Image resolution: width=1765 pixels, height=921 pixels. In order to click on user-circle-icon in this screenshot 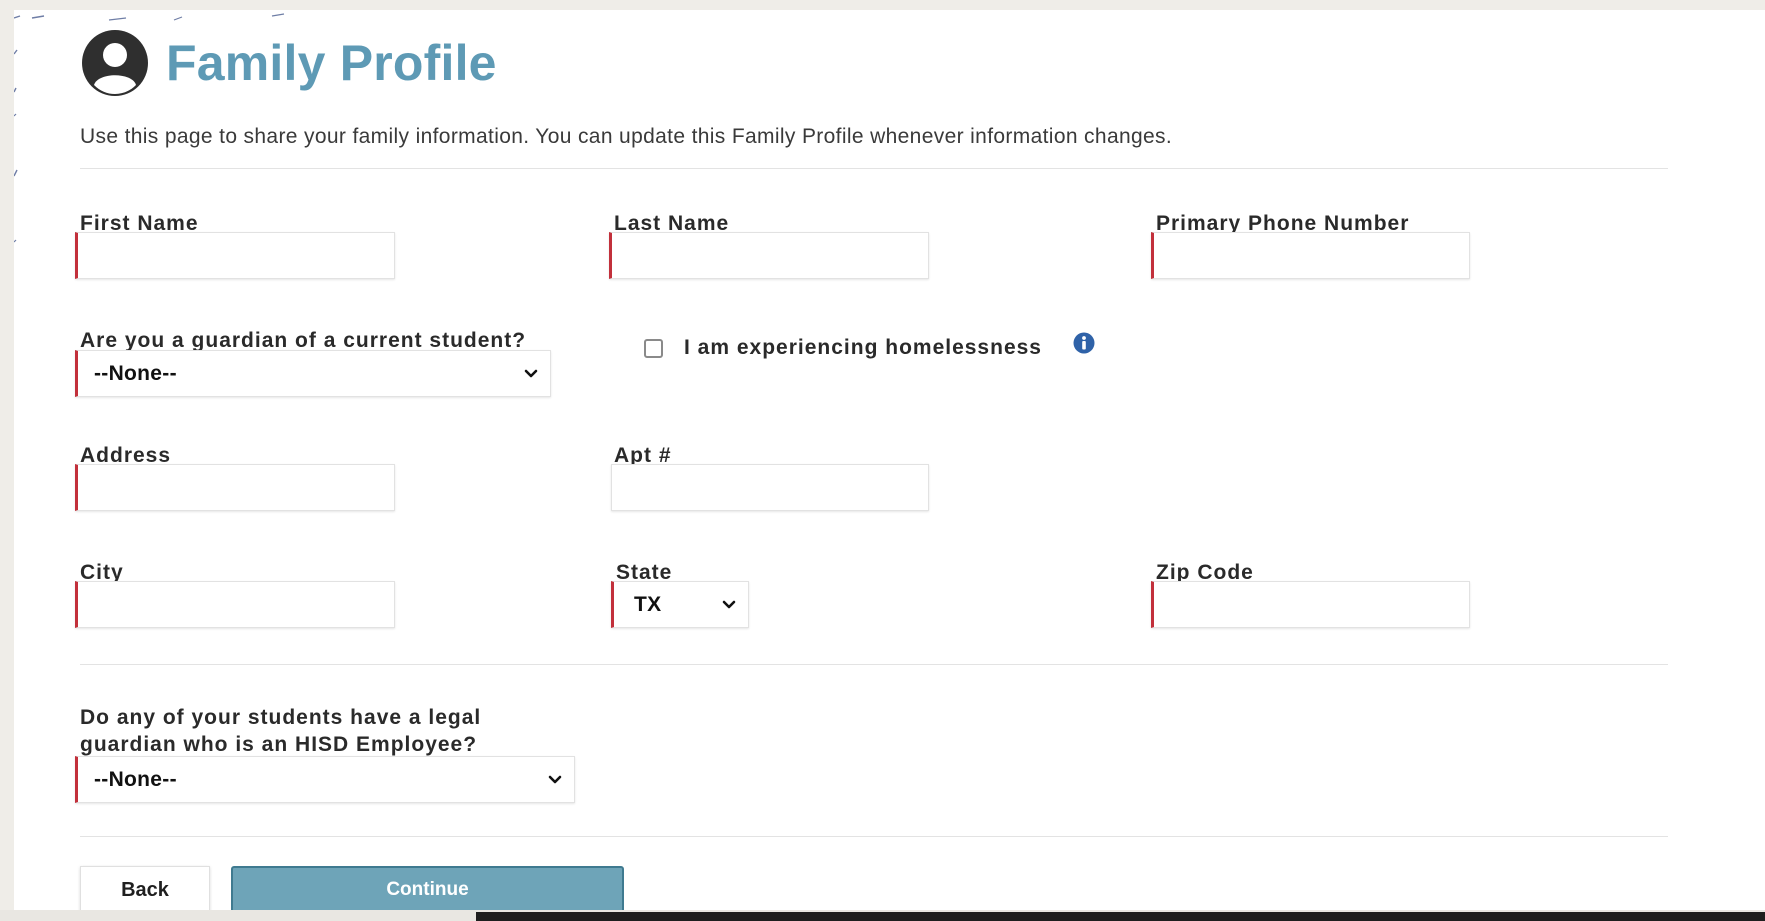, I will do `click(115, 63)`.